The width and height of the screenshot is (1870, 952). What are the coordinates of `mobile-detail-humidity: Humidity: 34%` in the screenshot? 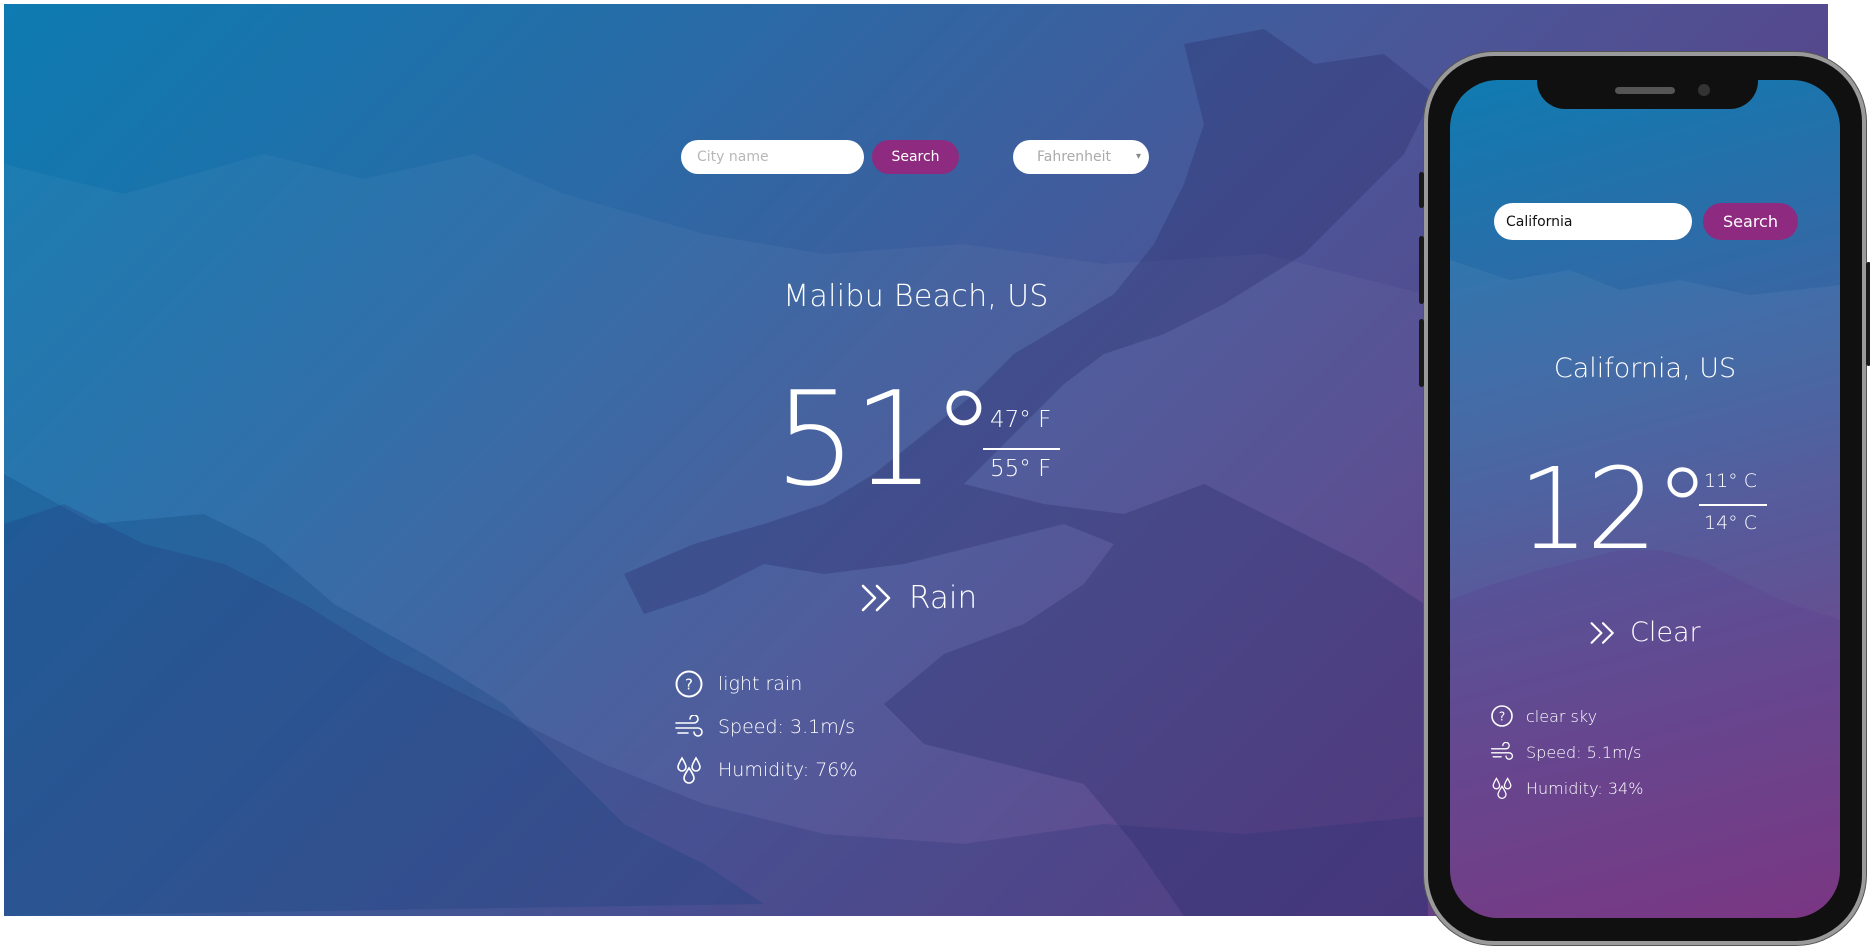 It's located at (1566, 788).